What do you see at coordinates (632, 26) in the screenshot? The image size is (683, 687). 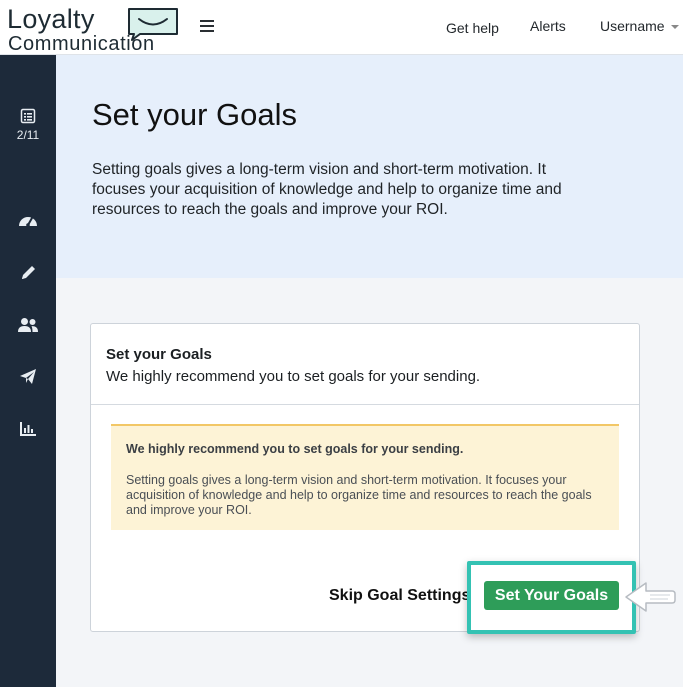 I see `username-label: Username` at bounding box center [632, 26].